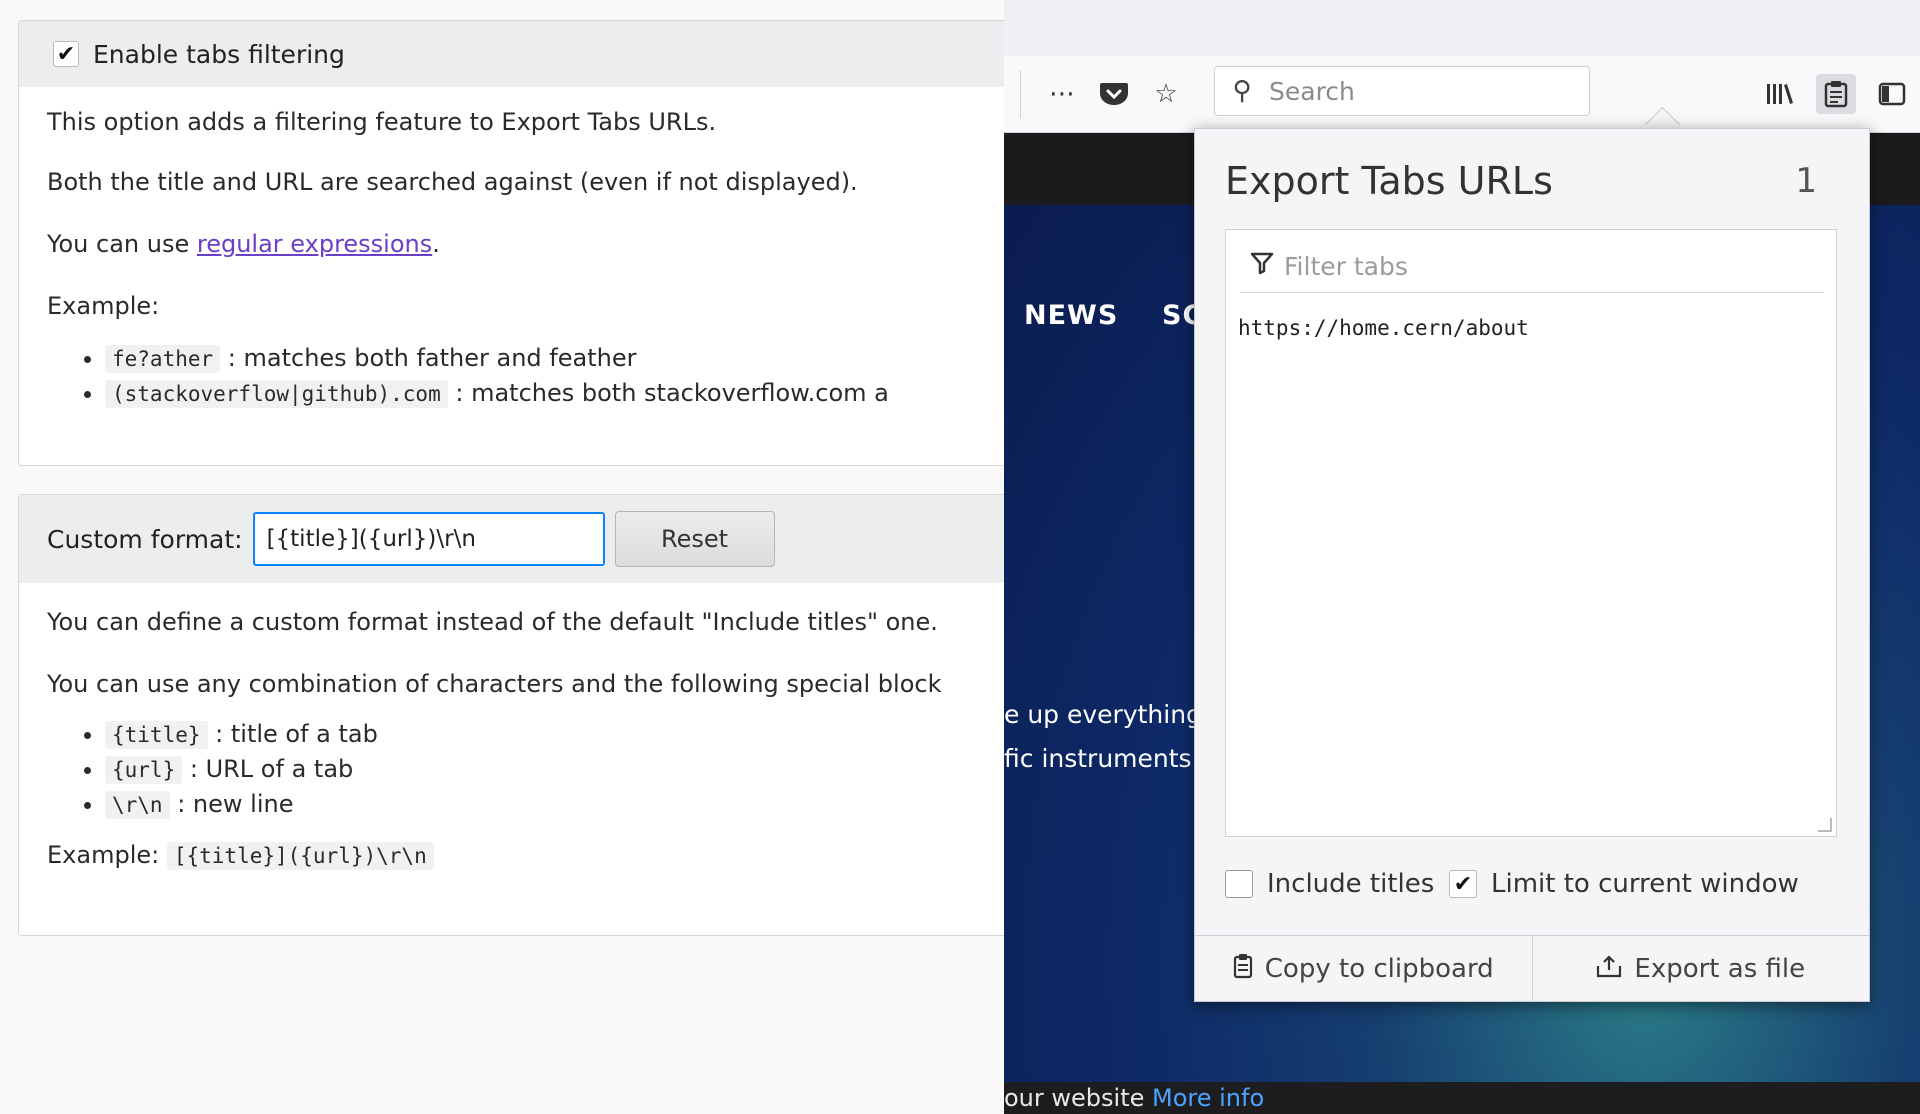 Image resolution: width=1920 pixels, height=1114 pixels. What do you see at coordinates (1103, 714) in the screenshot?
I see `site-hero-text-1: e up everything` at bounding box center [1103, 714].